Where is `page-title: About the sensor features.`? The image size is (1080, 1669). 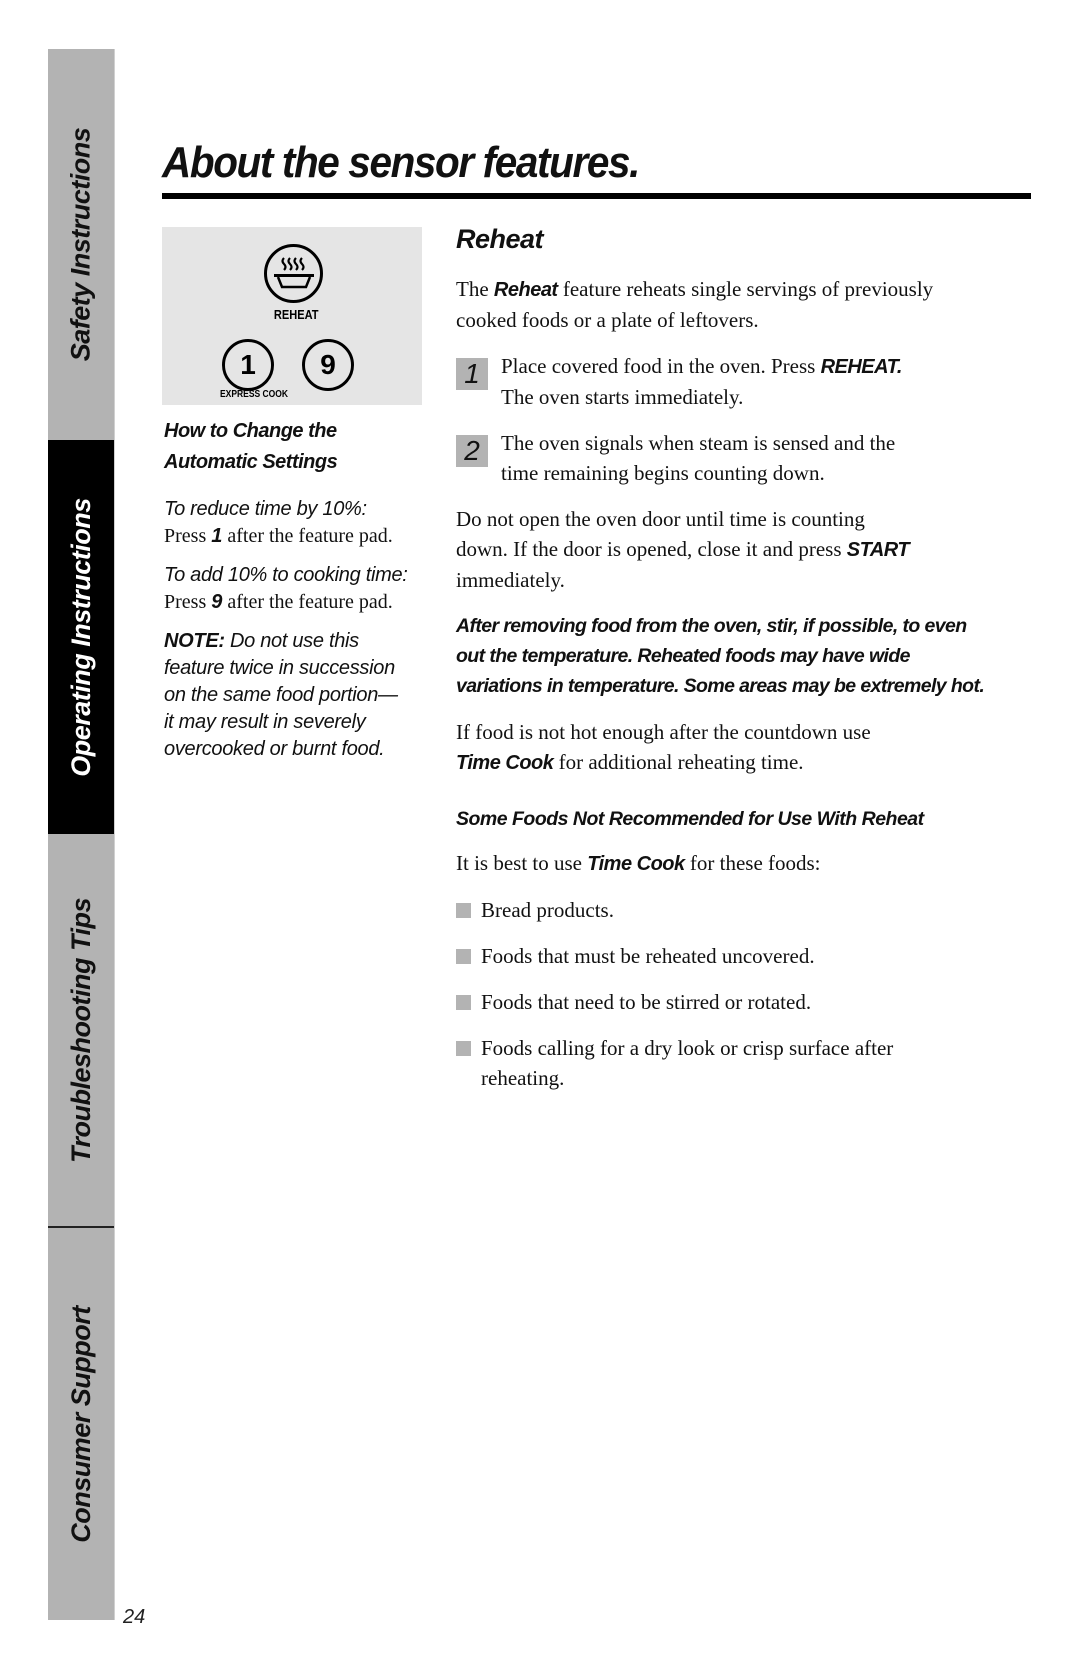
page-title: About the sensor features. is located at coordinates (401, 162).